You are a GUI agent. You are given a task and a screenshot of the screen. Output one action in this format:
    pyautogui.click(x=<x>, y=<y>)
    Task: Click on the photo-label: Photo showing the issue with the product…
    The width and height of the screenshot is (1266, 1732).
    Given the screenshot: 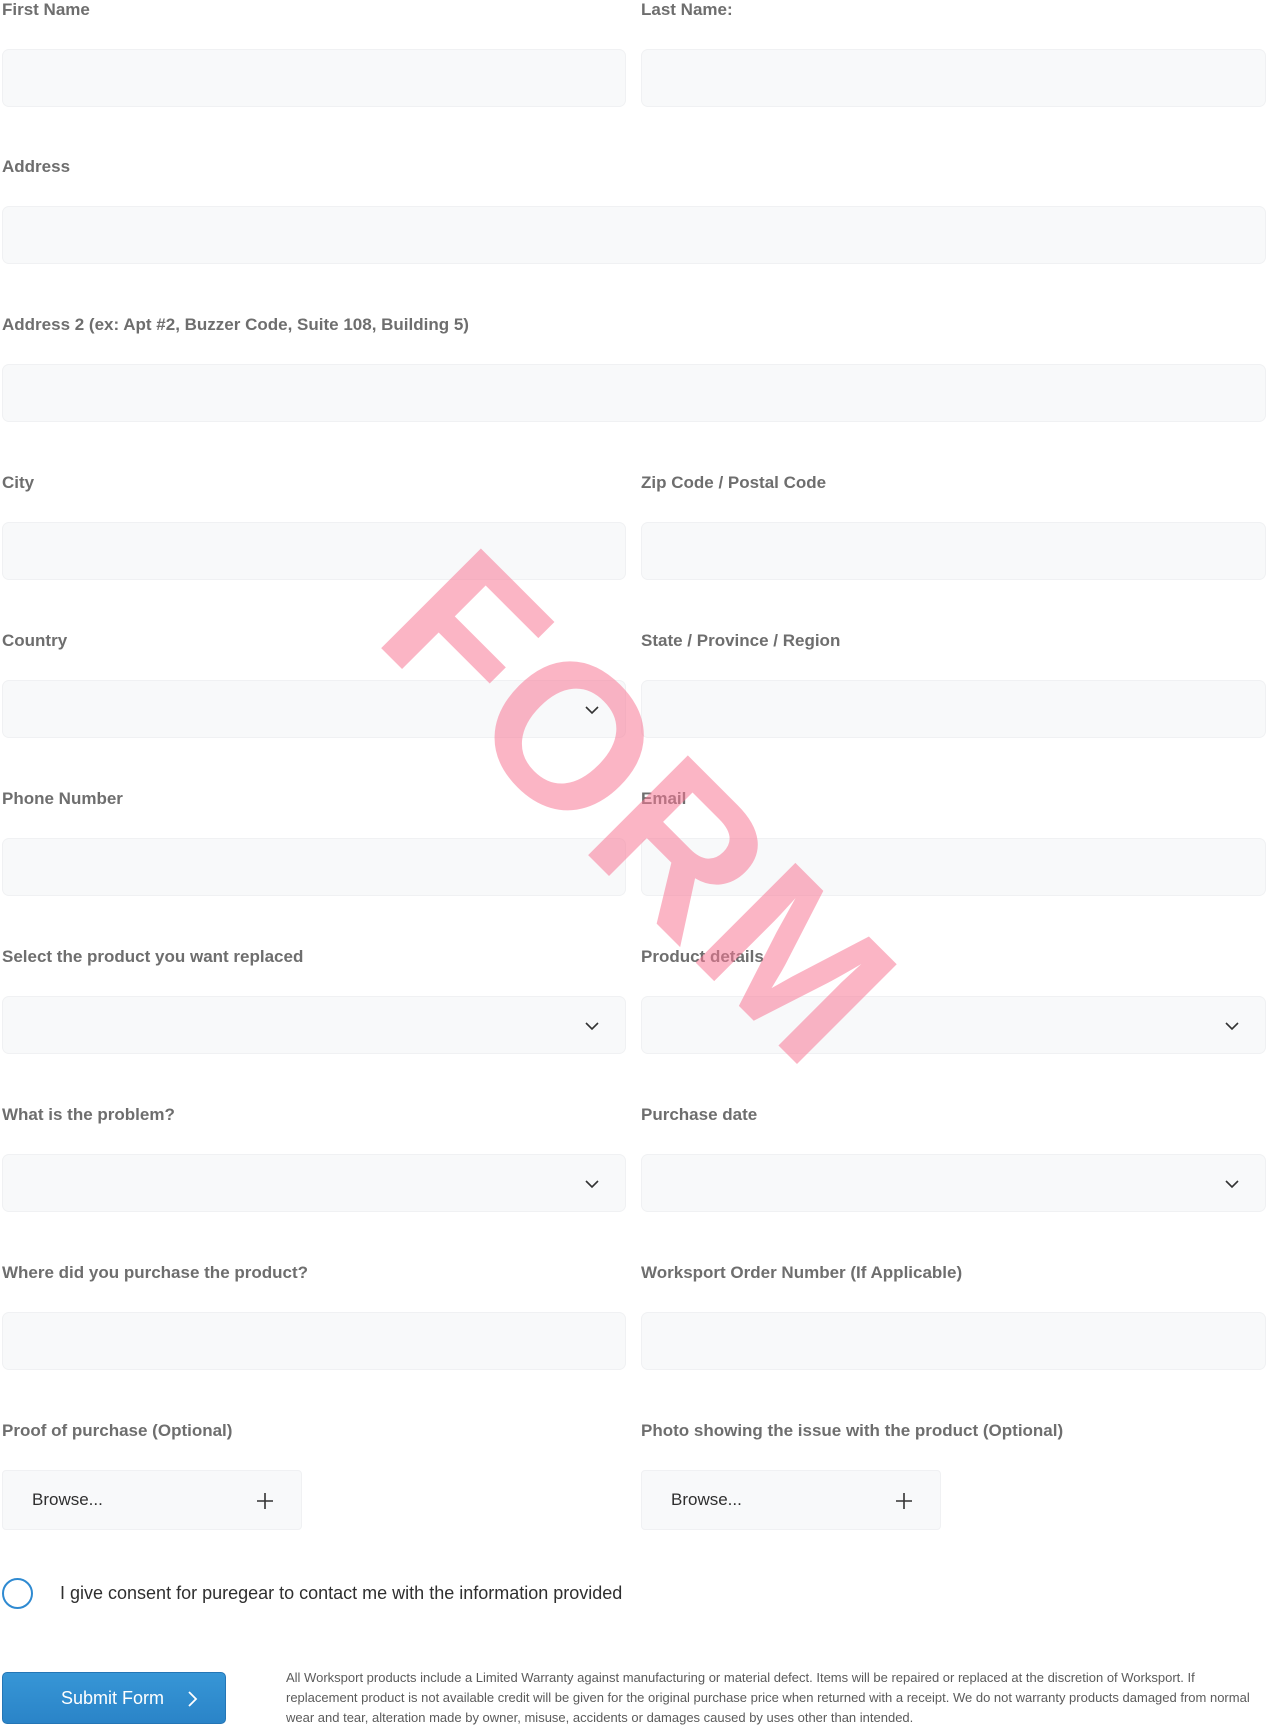 What is the action you would take?
    pyautogui.click(x=852, y=1430)
    